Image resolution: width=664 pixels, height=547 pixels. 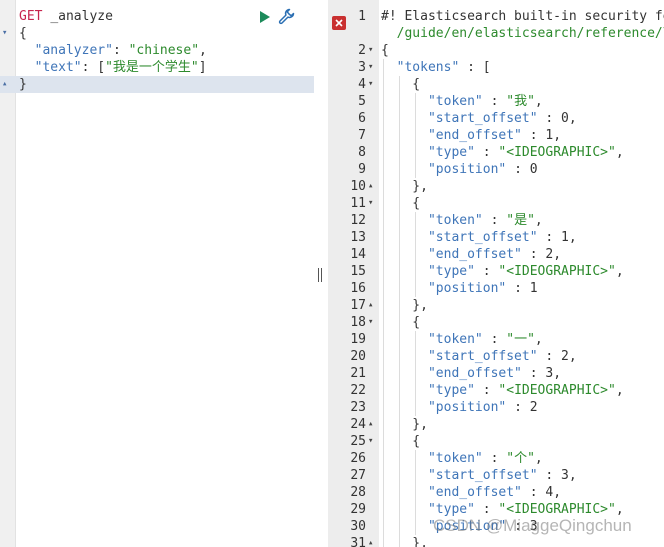 I want to click on response-line: 25 ▾ {, so click(x=496, y=441).